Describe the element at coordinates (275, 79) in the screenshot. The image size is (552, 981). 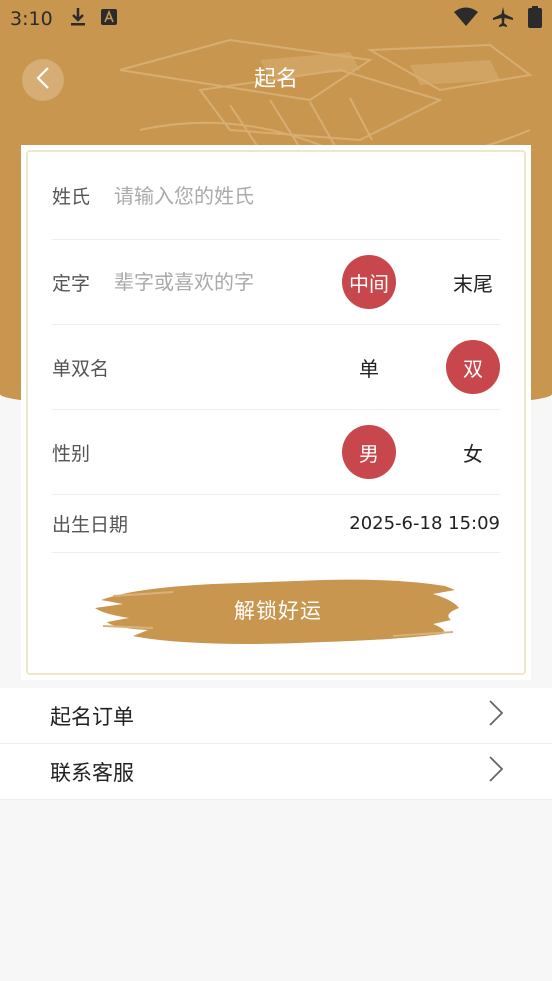
I see `page-title: 起名` at that location.